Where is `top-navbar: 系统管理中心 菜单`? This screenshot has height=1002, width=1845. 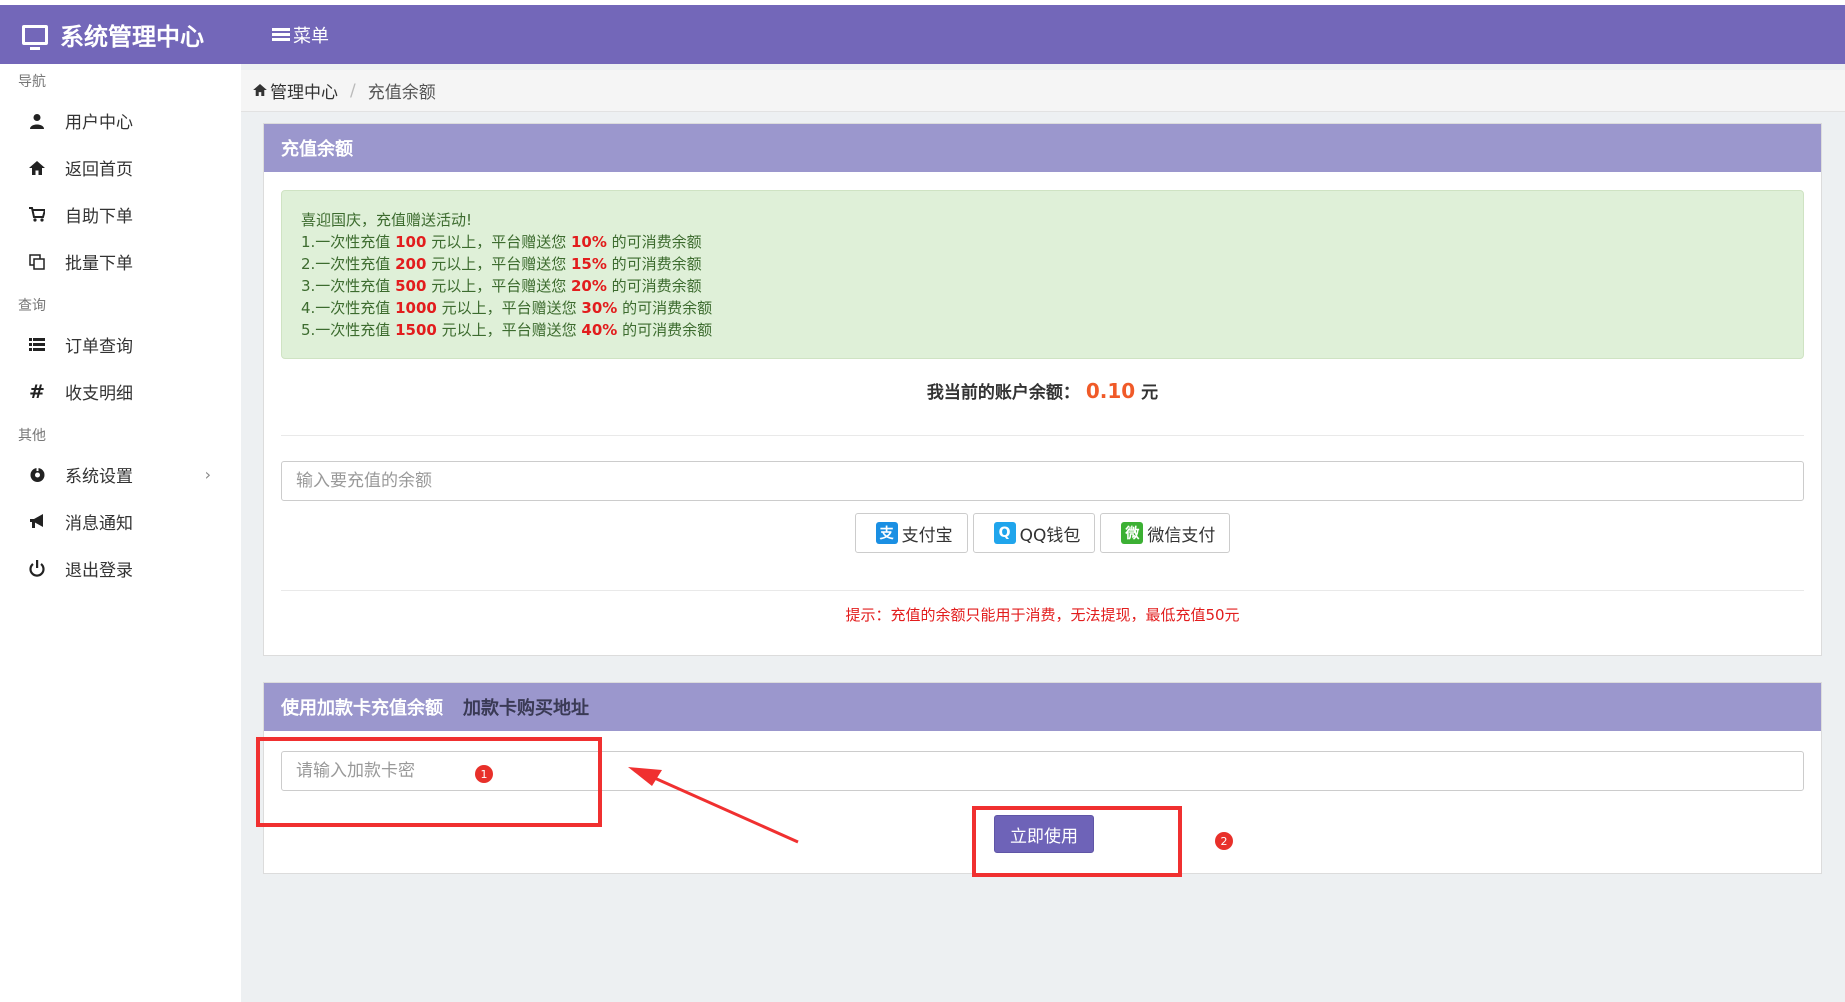 top-navbar: 系统管理中心 菜单 is located at coordinates (922, 34).